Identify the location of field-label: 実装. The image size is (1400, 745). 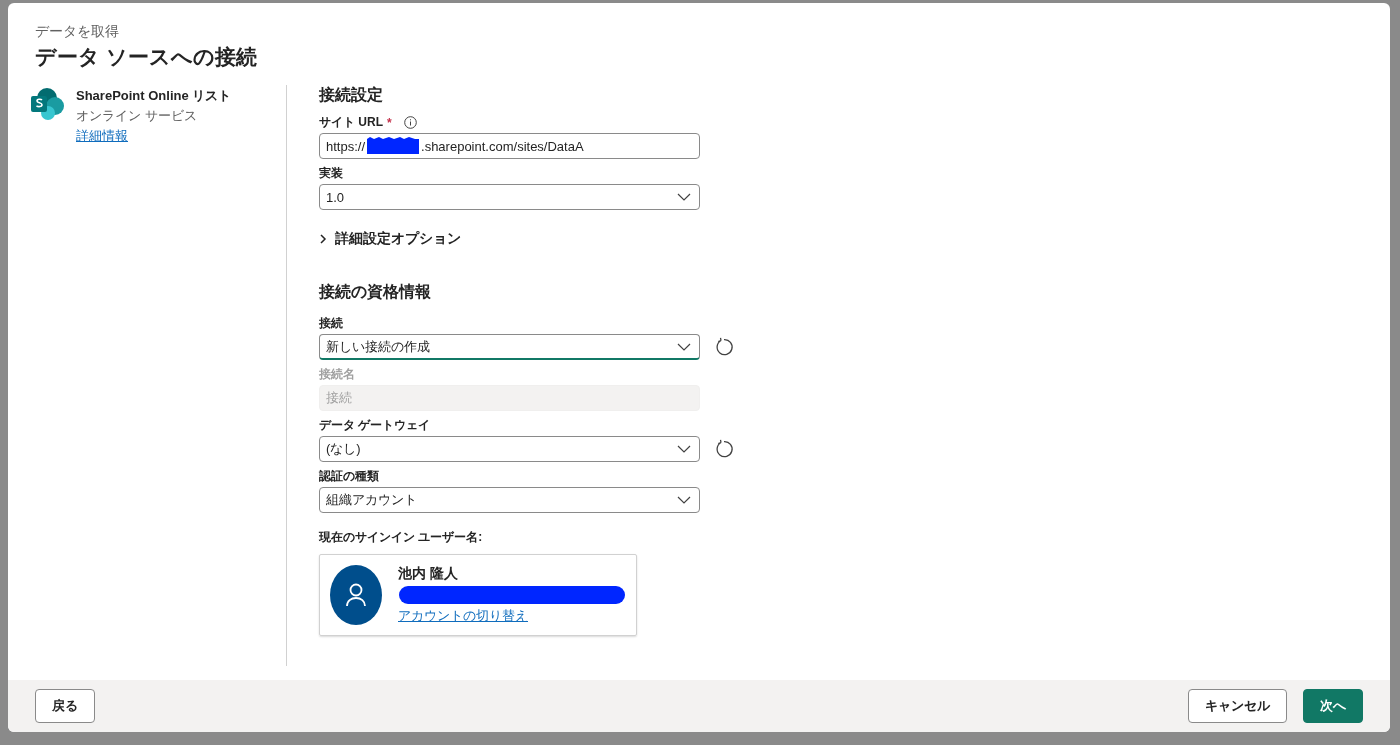
(331, 173).